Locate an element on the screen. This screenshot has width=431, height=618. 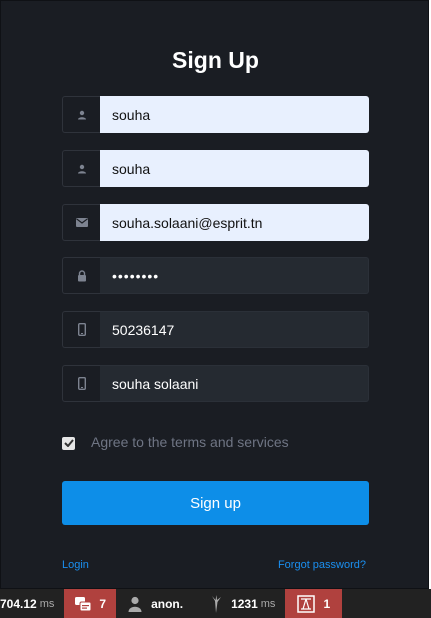
first-name-input is located at coordinates (234, 114).